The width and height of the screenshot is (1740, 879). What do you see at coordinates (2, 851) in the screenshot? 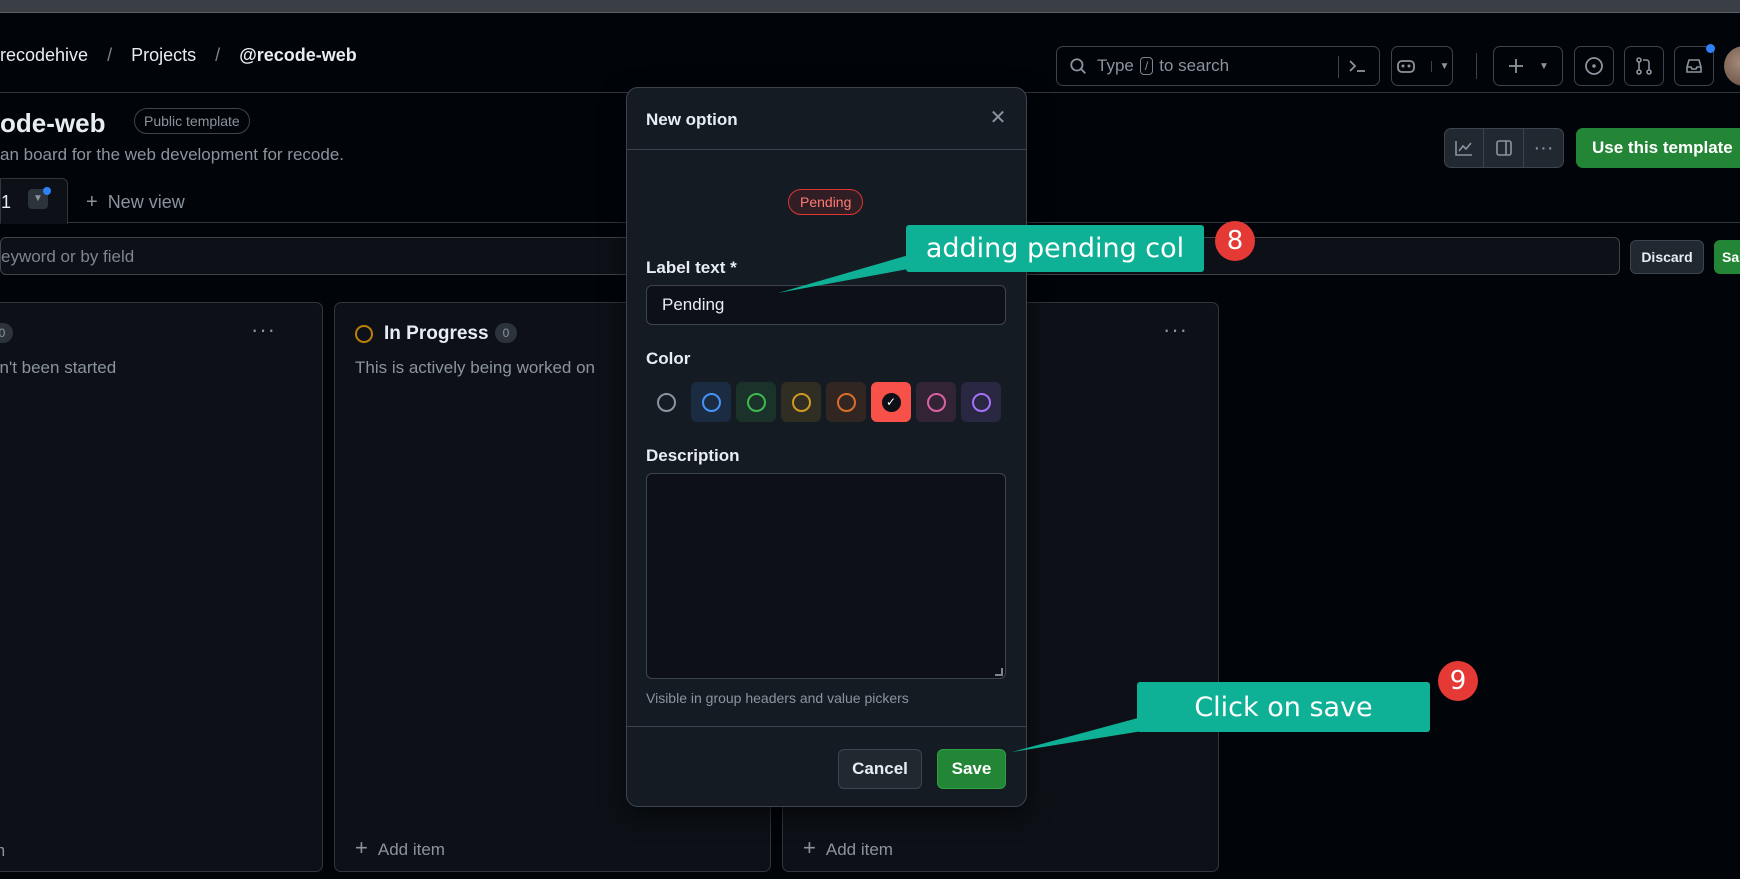
I see `add-item-button: m` at bounding box center [2, 851].